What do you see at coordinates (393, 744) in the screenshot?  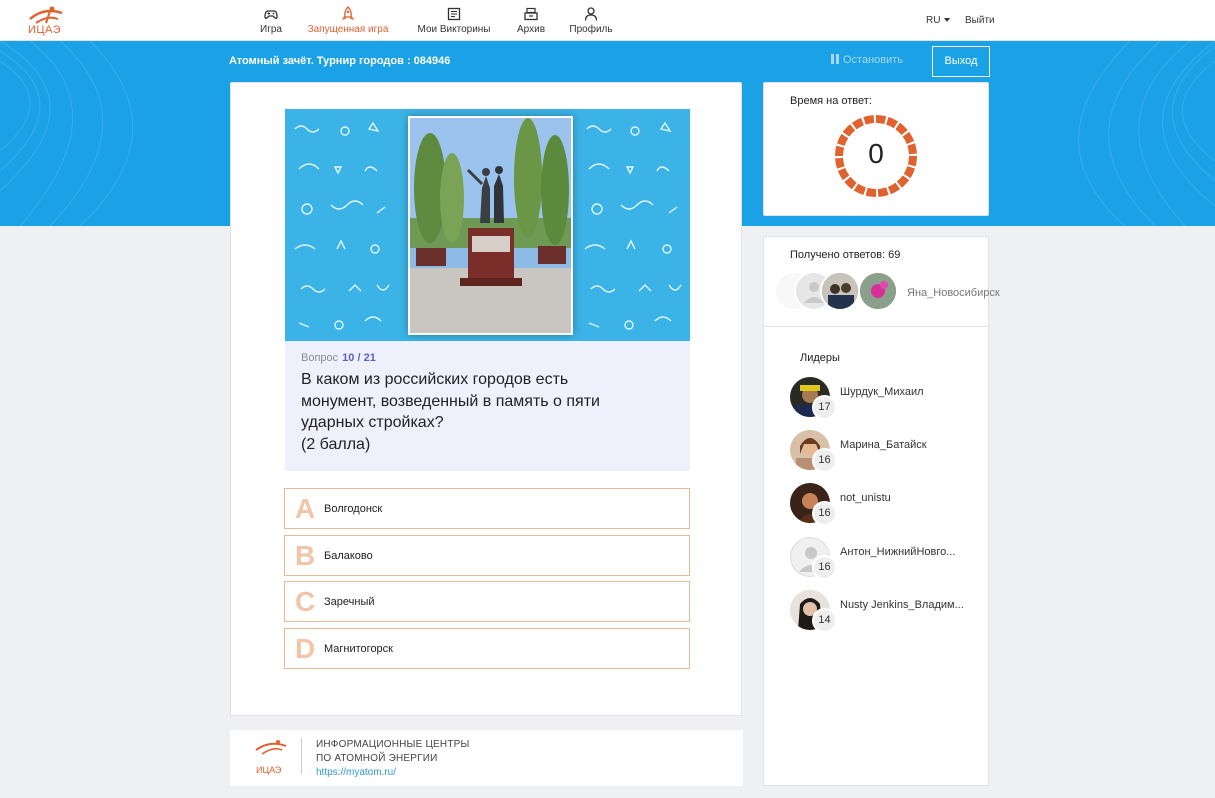 I see `footer-line-1: ИНФОРМАЦИОННЫЕ ЦЕНТРЫ` at bounding box center [393, 744].